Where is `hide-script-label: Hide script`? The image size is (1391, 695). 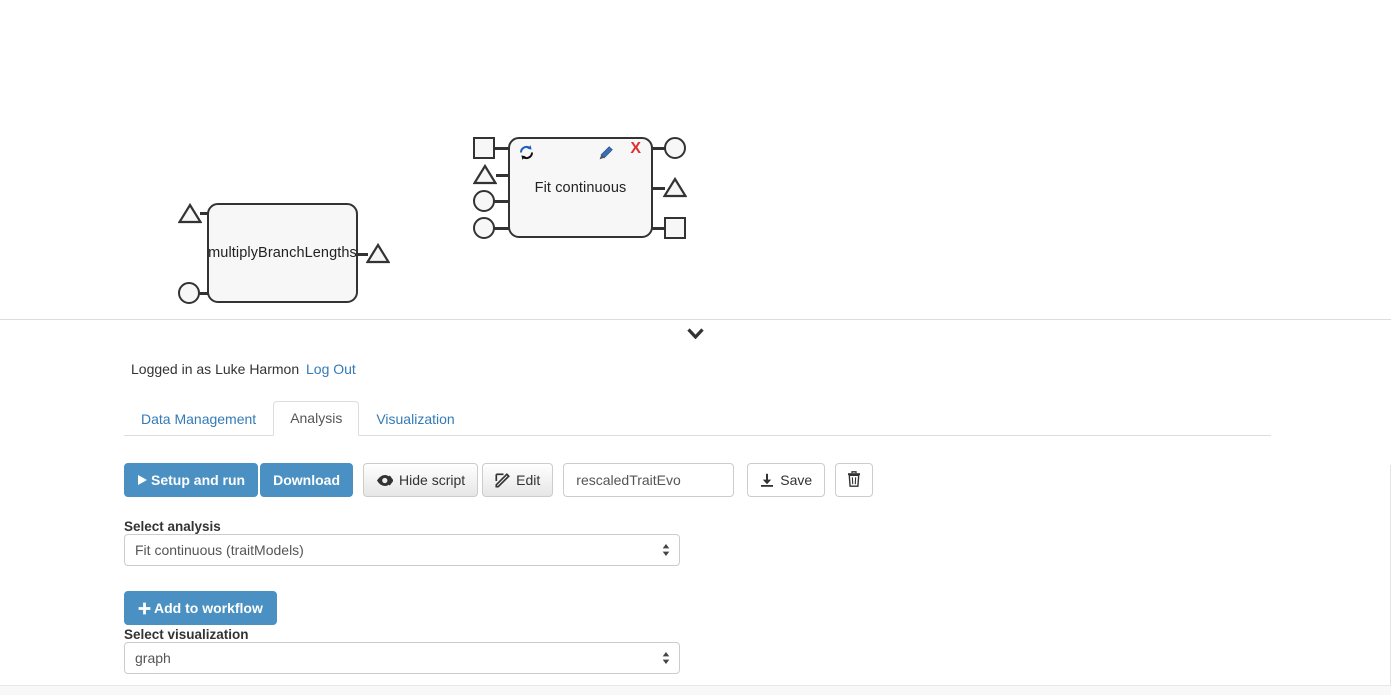
hide-script-label: Hide script is located at coordinates (432, 480).